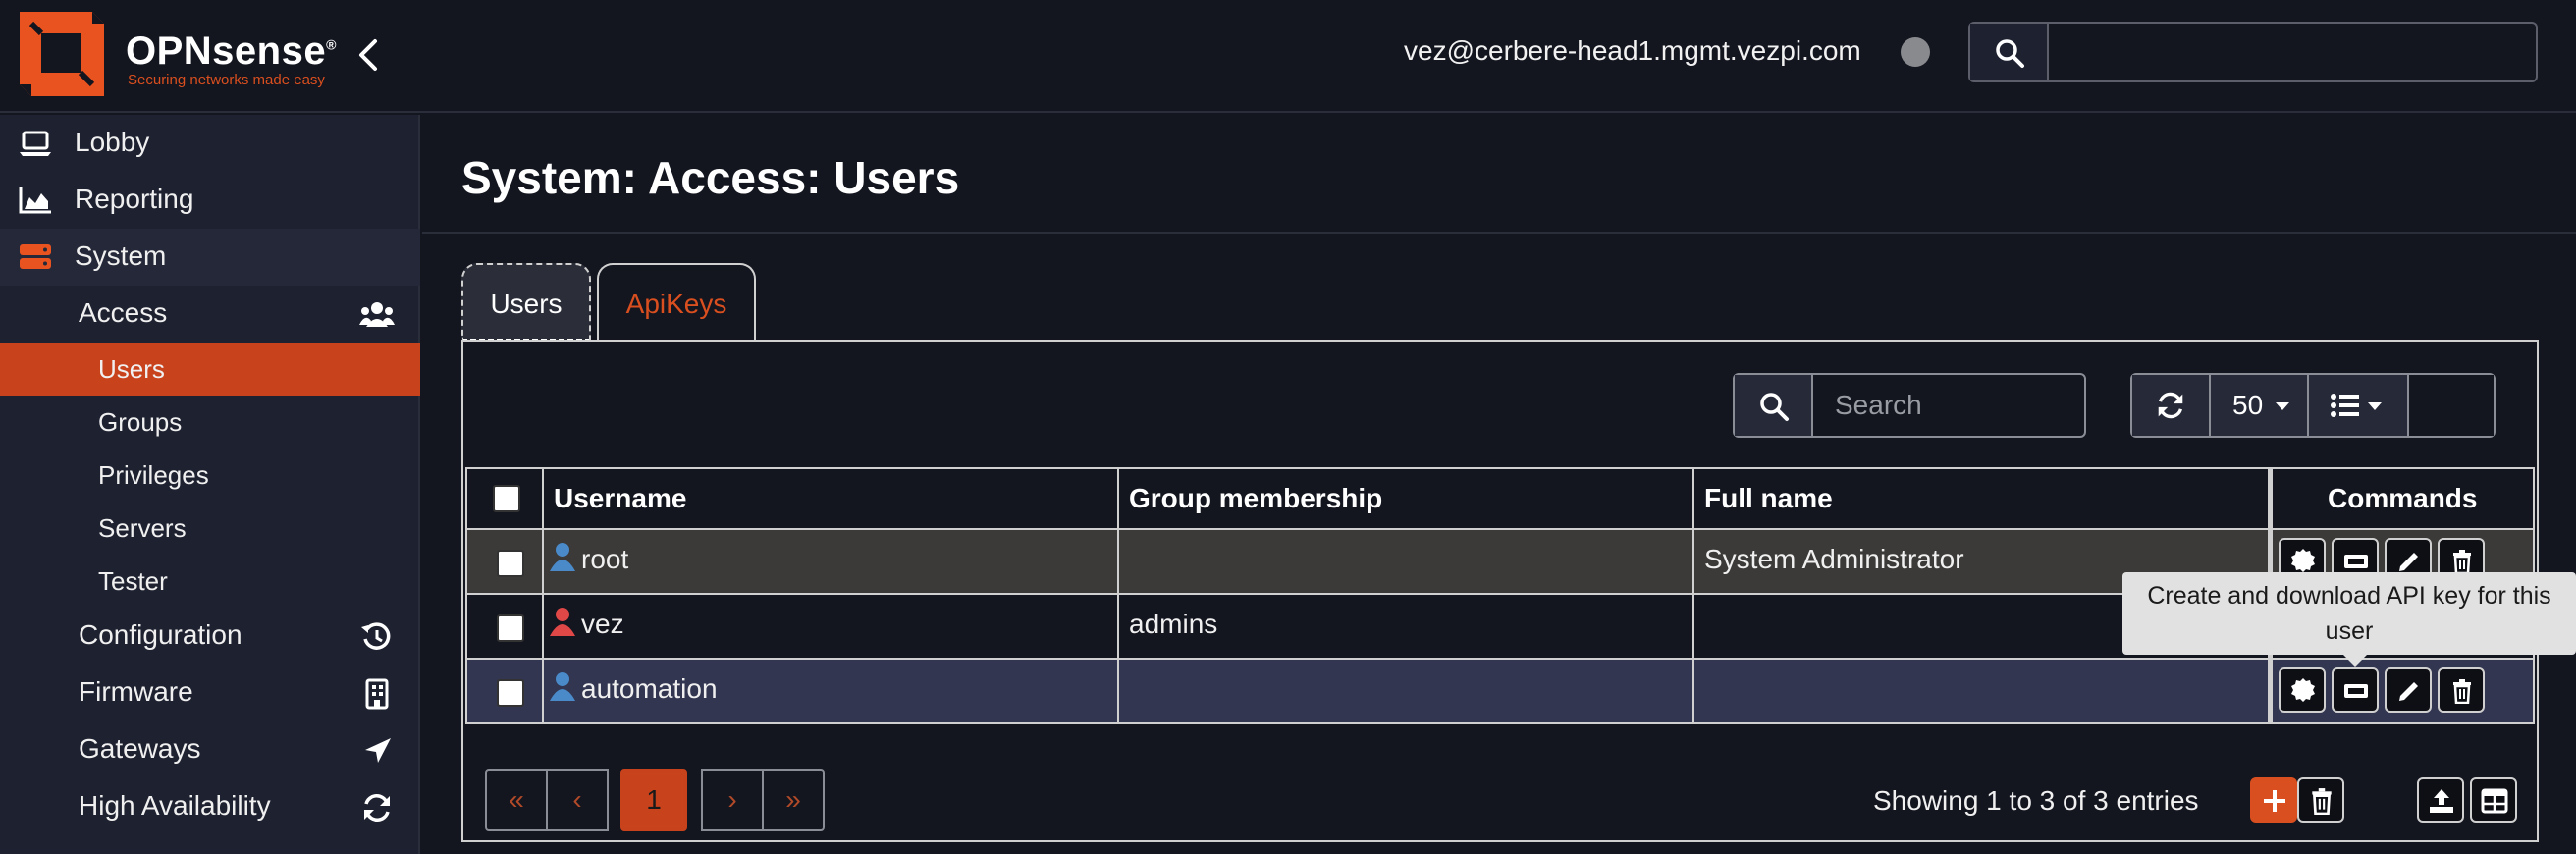 Image resolution: width=2576 pixels, height=854 pixels. What do you see at coordinates (210, 475) in the screenshot?
I see `sidebar-item-privileges: Privileges` at bounding box center [210, 475].